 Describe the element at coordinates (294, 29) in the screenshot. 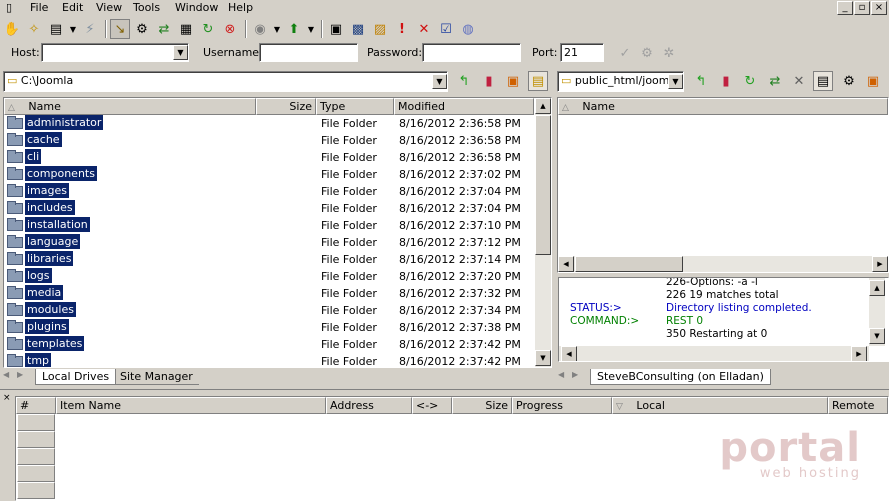

I see `upload-icon: ⬆` at that location.